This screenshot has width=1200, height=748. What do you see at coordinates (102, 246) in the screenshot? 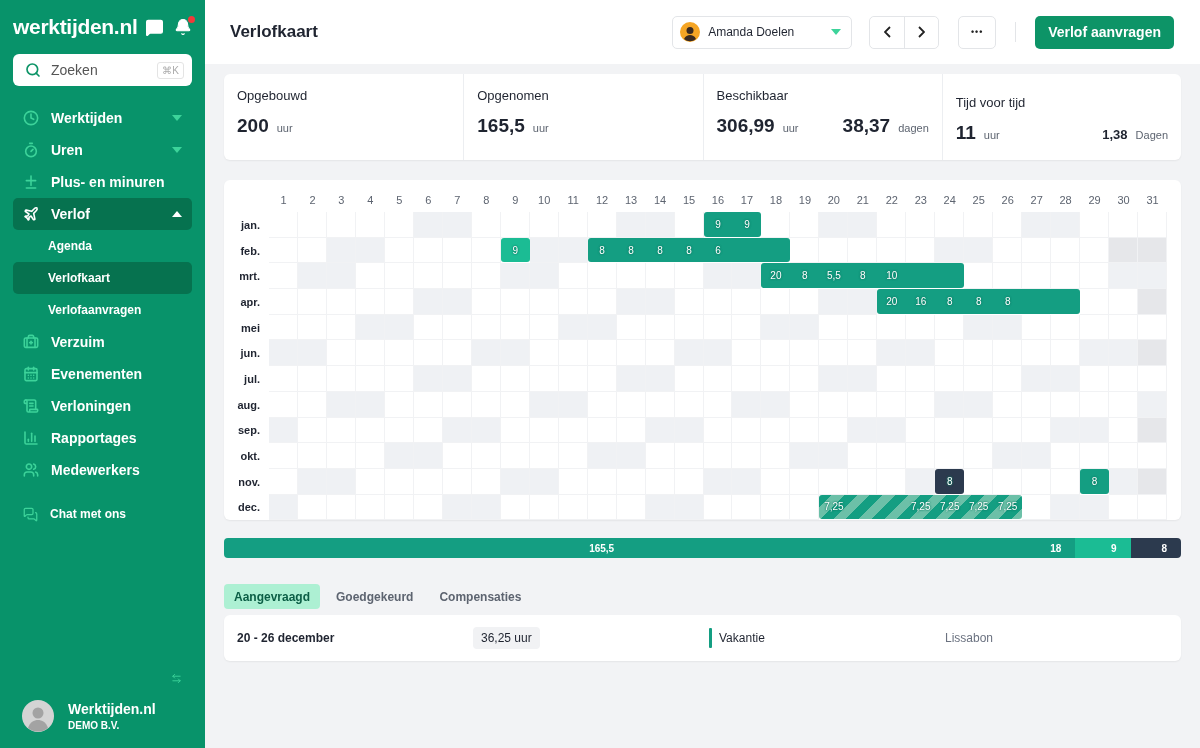
I see `sidebar-subitem: Agenda` at bounding box center [102, 246].